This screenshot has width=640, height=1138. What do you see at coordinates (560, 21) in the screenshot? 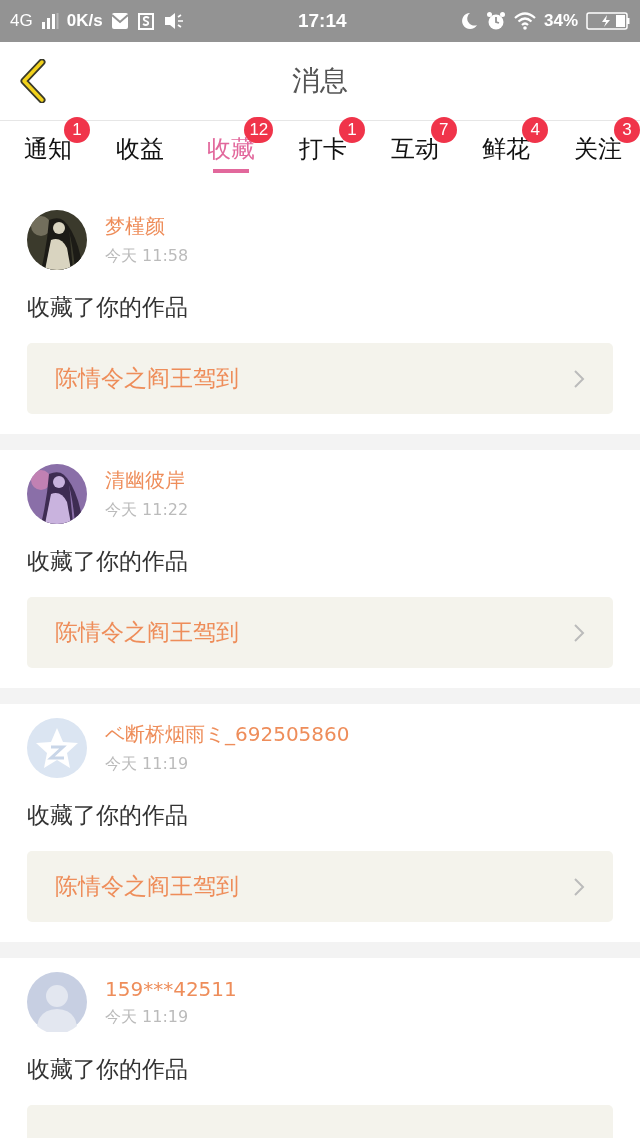
I see `battery-label: 34%` at bounding box center [560, 21].